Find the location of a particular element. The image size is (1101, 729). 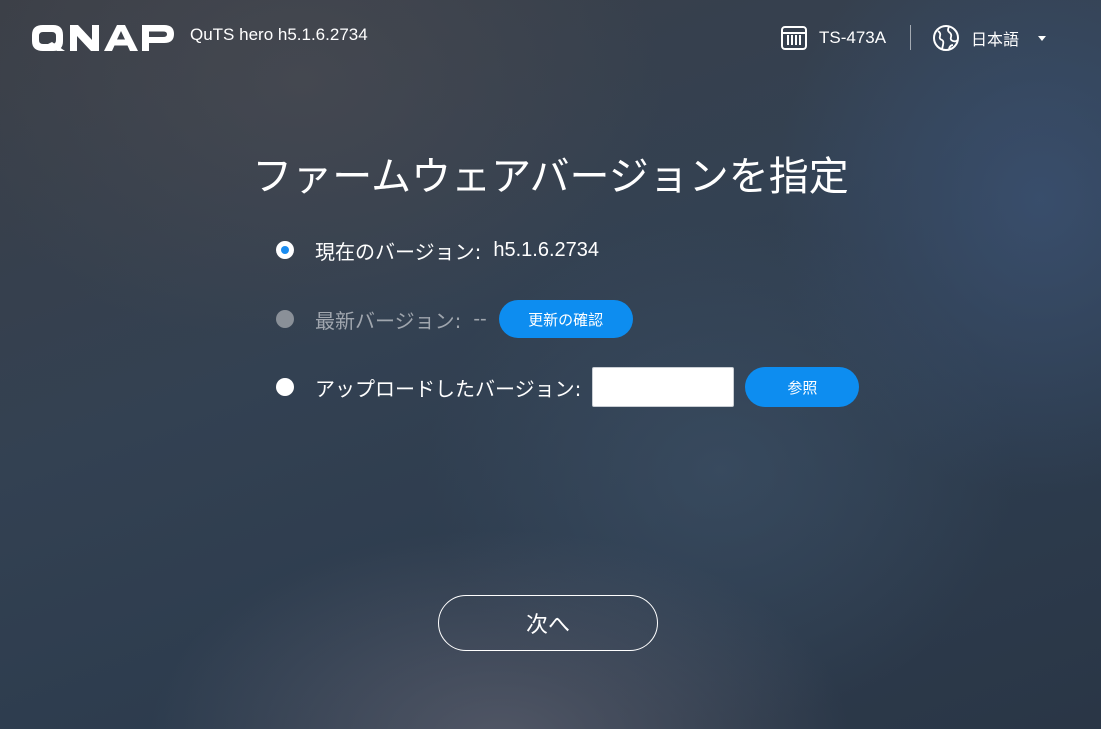

model-label: TS-473A is located at coordinates (853, 37).